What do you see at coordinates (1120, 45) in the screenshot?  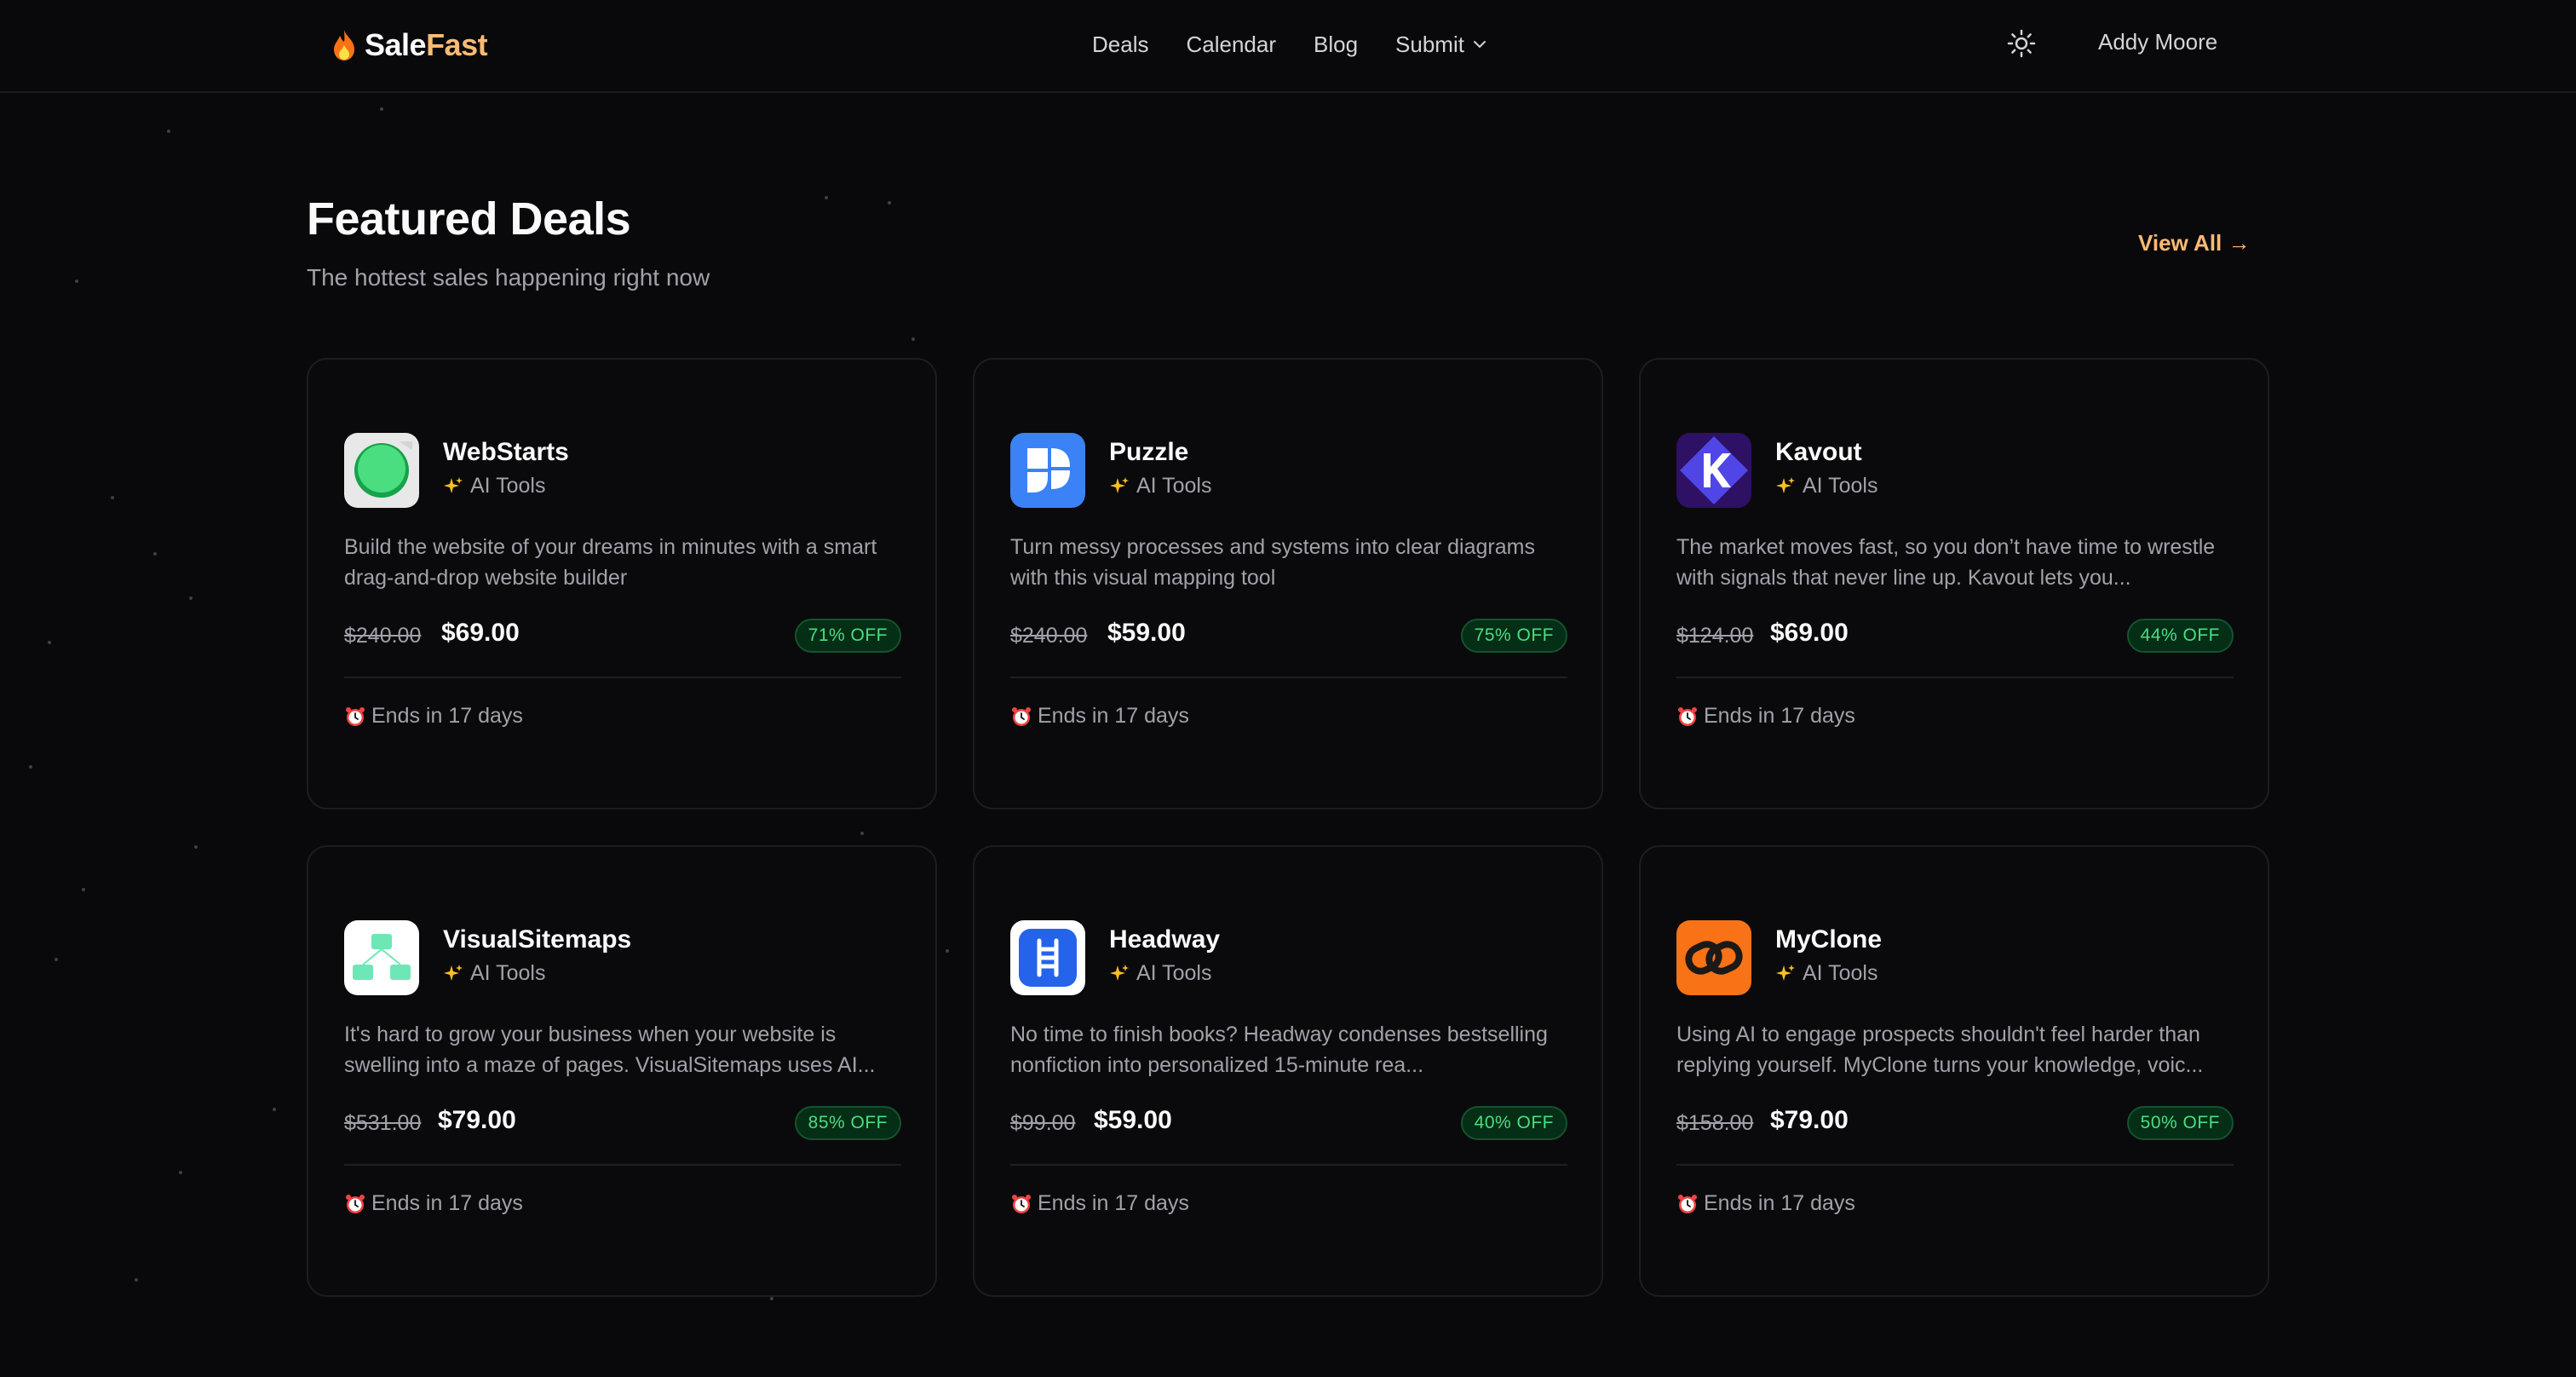 I see `nav-deals: Deals` at bounding box center [1120, 45].